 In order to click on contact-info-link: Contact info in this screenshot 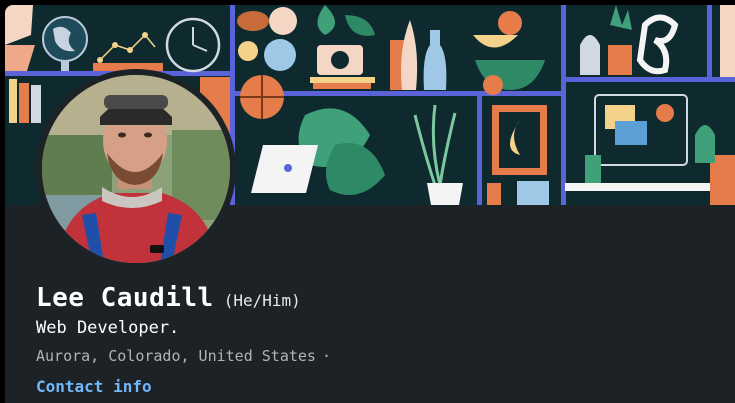, I will do `click(94, 386)`.